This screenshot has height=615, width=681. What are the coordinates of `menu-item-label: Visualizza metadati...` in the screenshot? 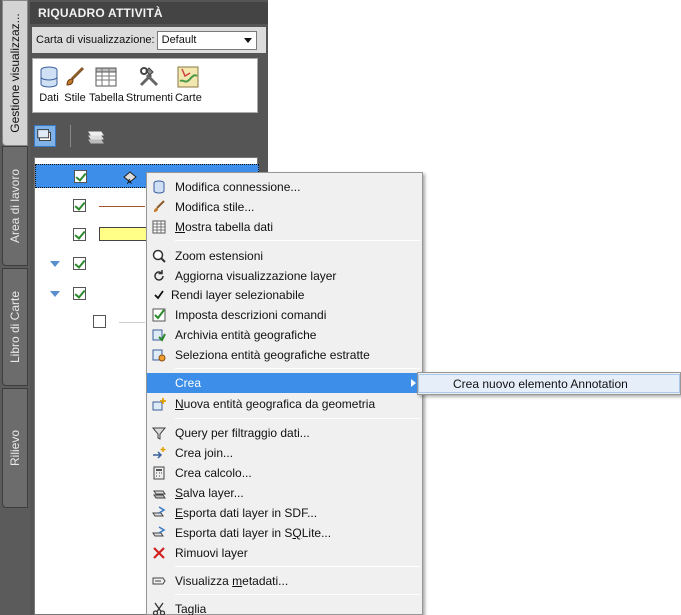 It's located at (232, 581).